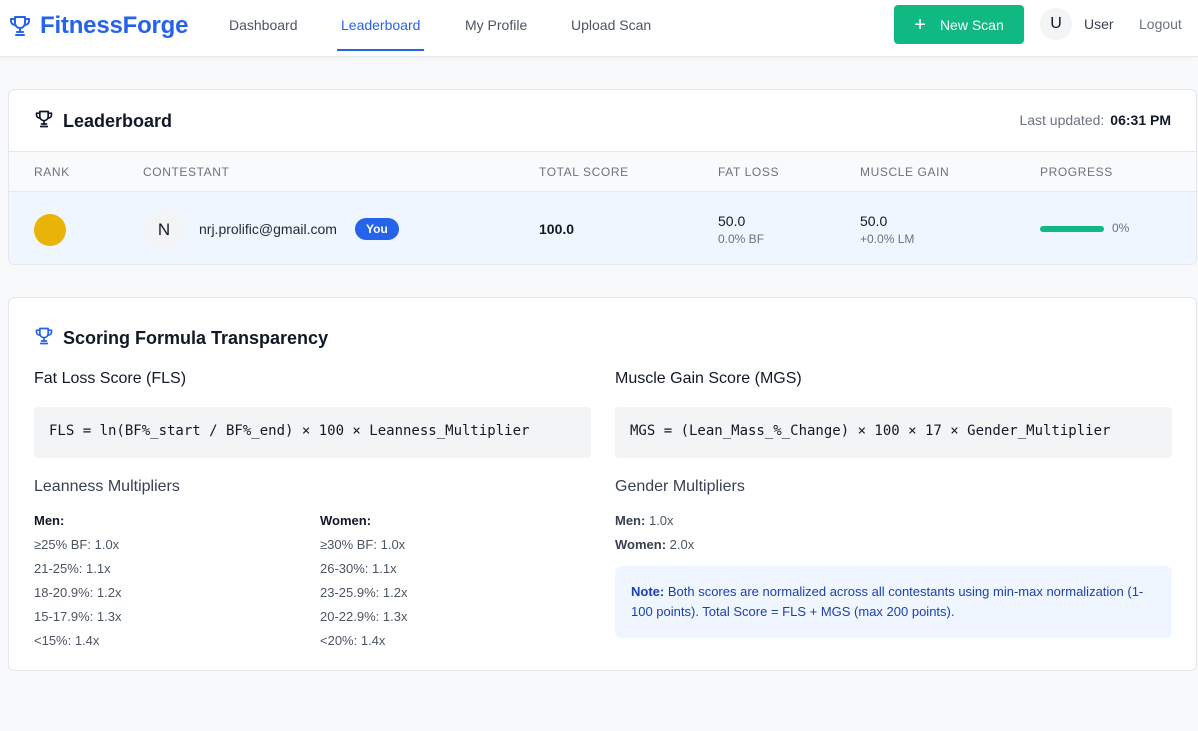  What do you see at coordinates (1099, 24) in the screenshot?
I see `user-name: User` at bounding box center [1099, 24].